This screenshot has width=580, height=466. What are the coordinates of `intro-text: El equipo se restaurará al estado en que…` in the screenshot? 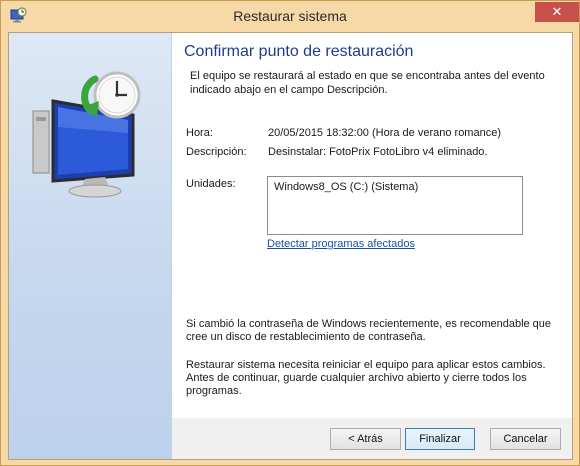 It's located at (367, 83).